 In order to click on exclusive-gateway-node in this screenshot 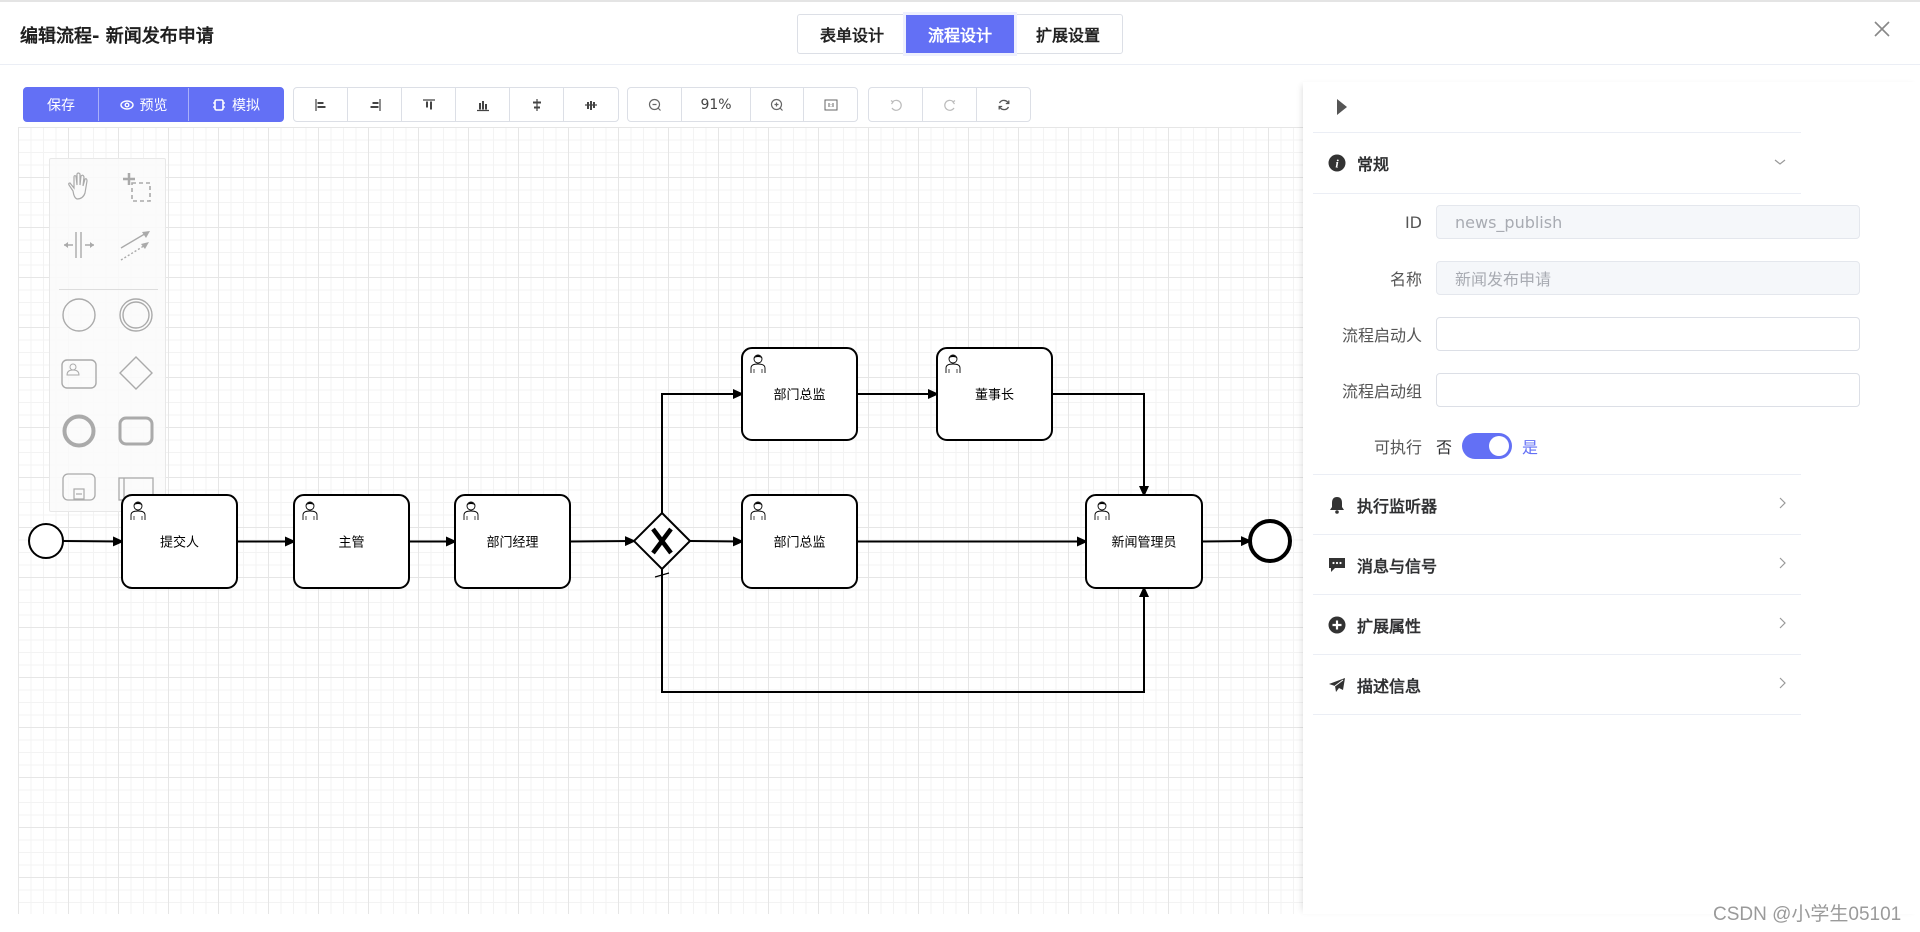, I will do `click(662, 541)`.